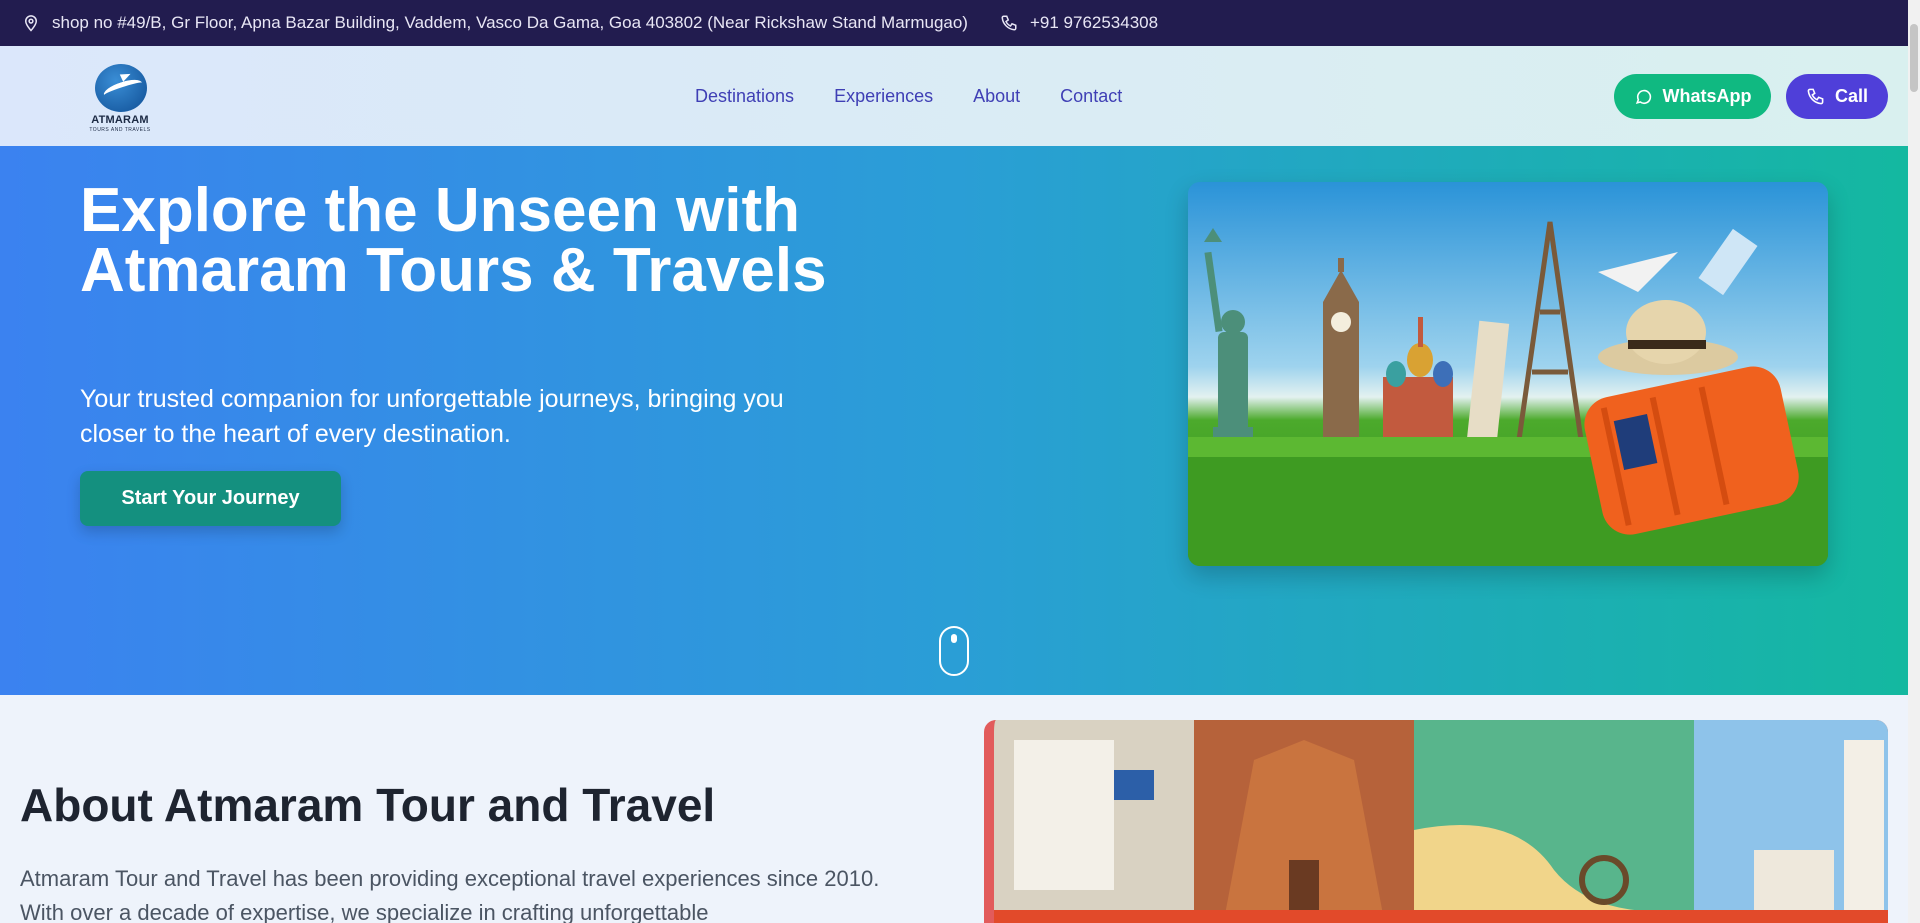 This screenshot has height=923, width=1920. What do you see at coordinates (1643, 97) in the screenshot?
I see `chat-bubble-icon` at bounding box center [1643, 97].